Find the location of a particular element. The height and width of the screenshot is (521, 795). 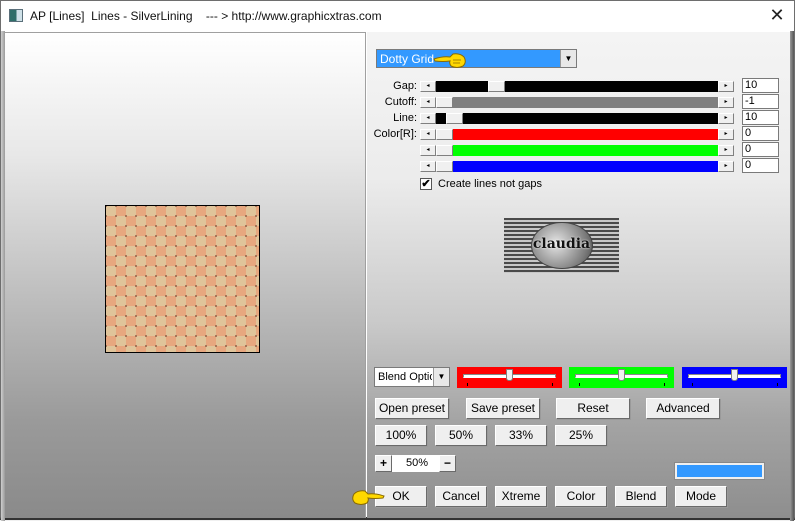

zoom-out-button: − is located at coordinates (447, 463).